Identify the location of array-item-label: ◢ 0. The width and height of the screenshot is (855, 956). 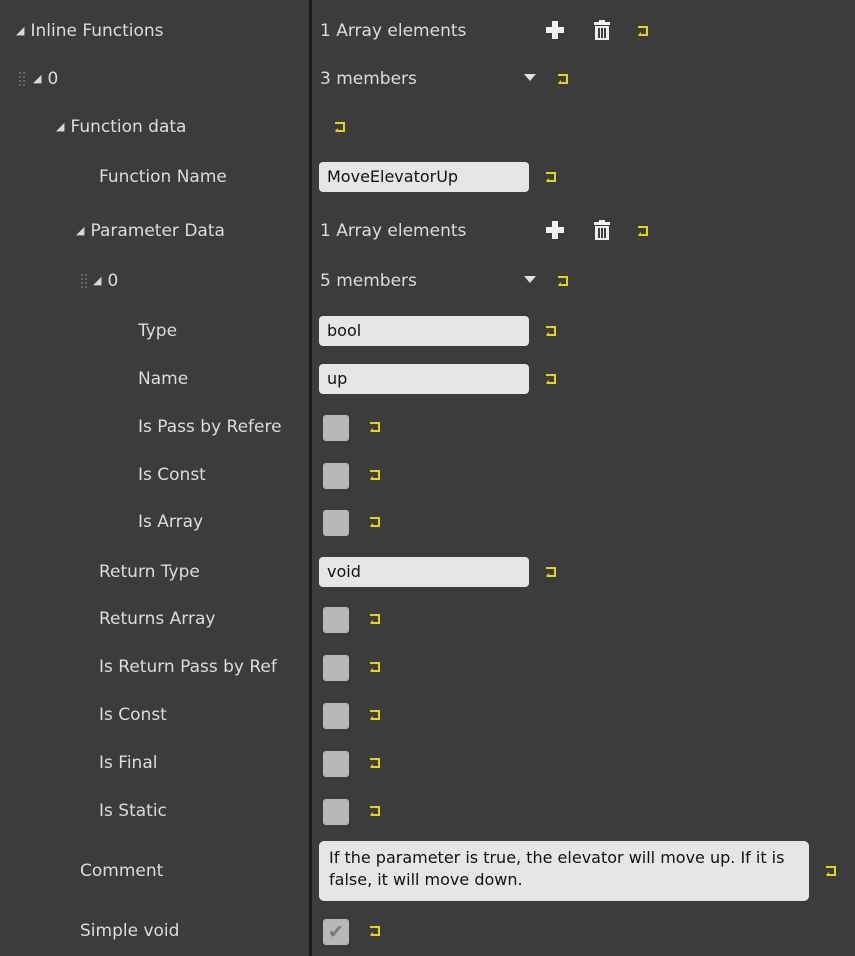
(45, 79).